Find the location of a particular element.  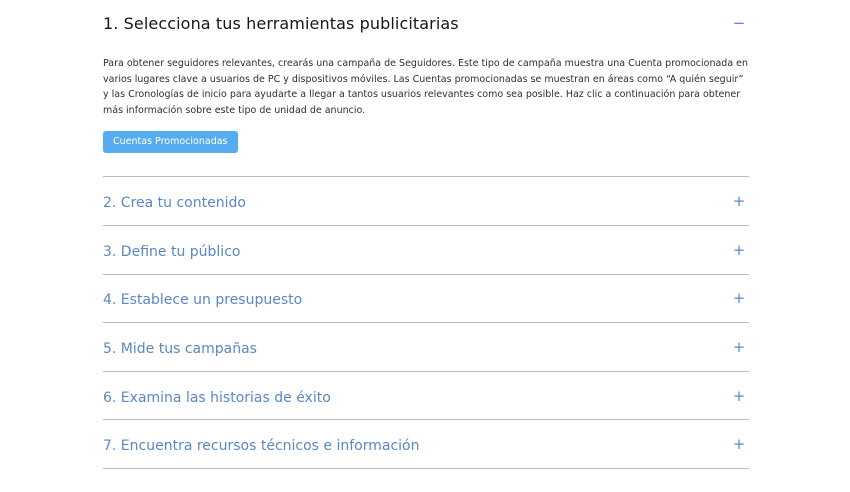

section-4-title: 4. Establece un presupuesto is located at coordinates (203, 300).